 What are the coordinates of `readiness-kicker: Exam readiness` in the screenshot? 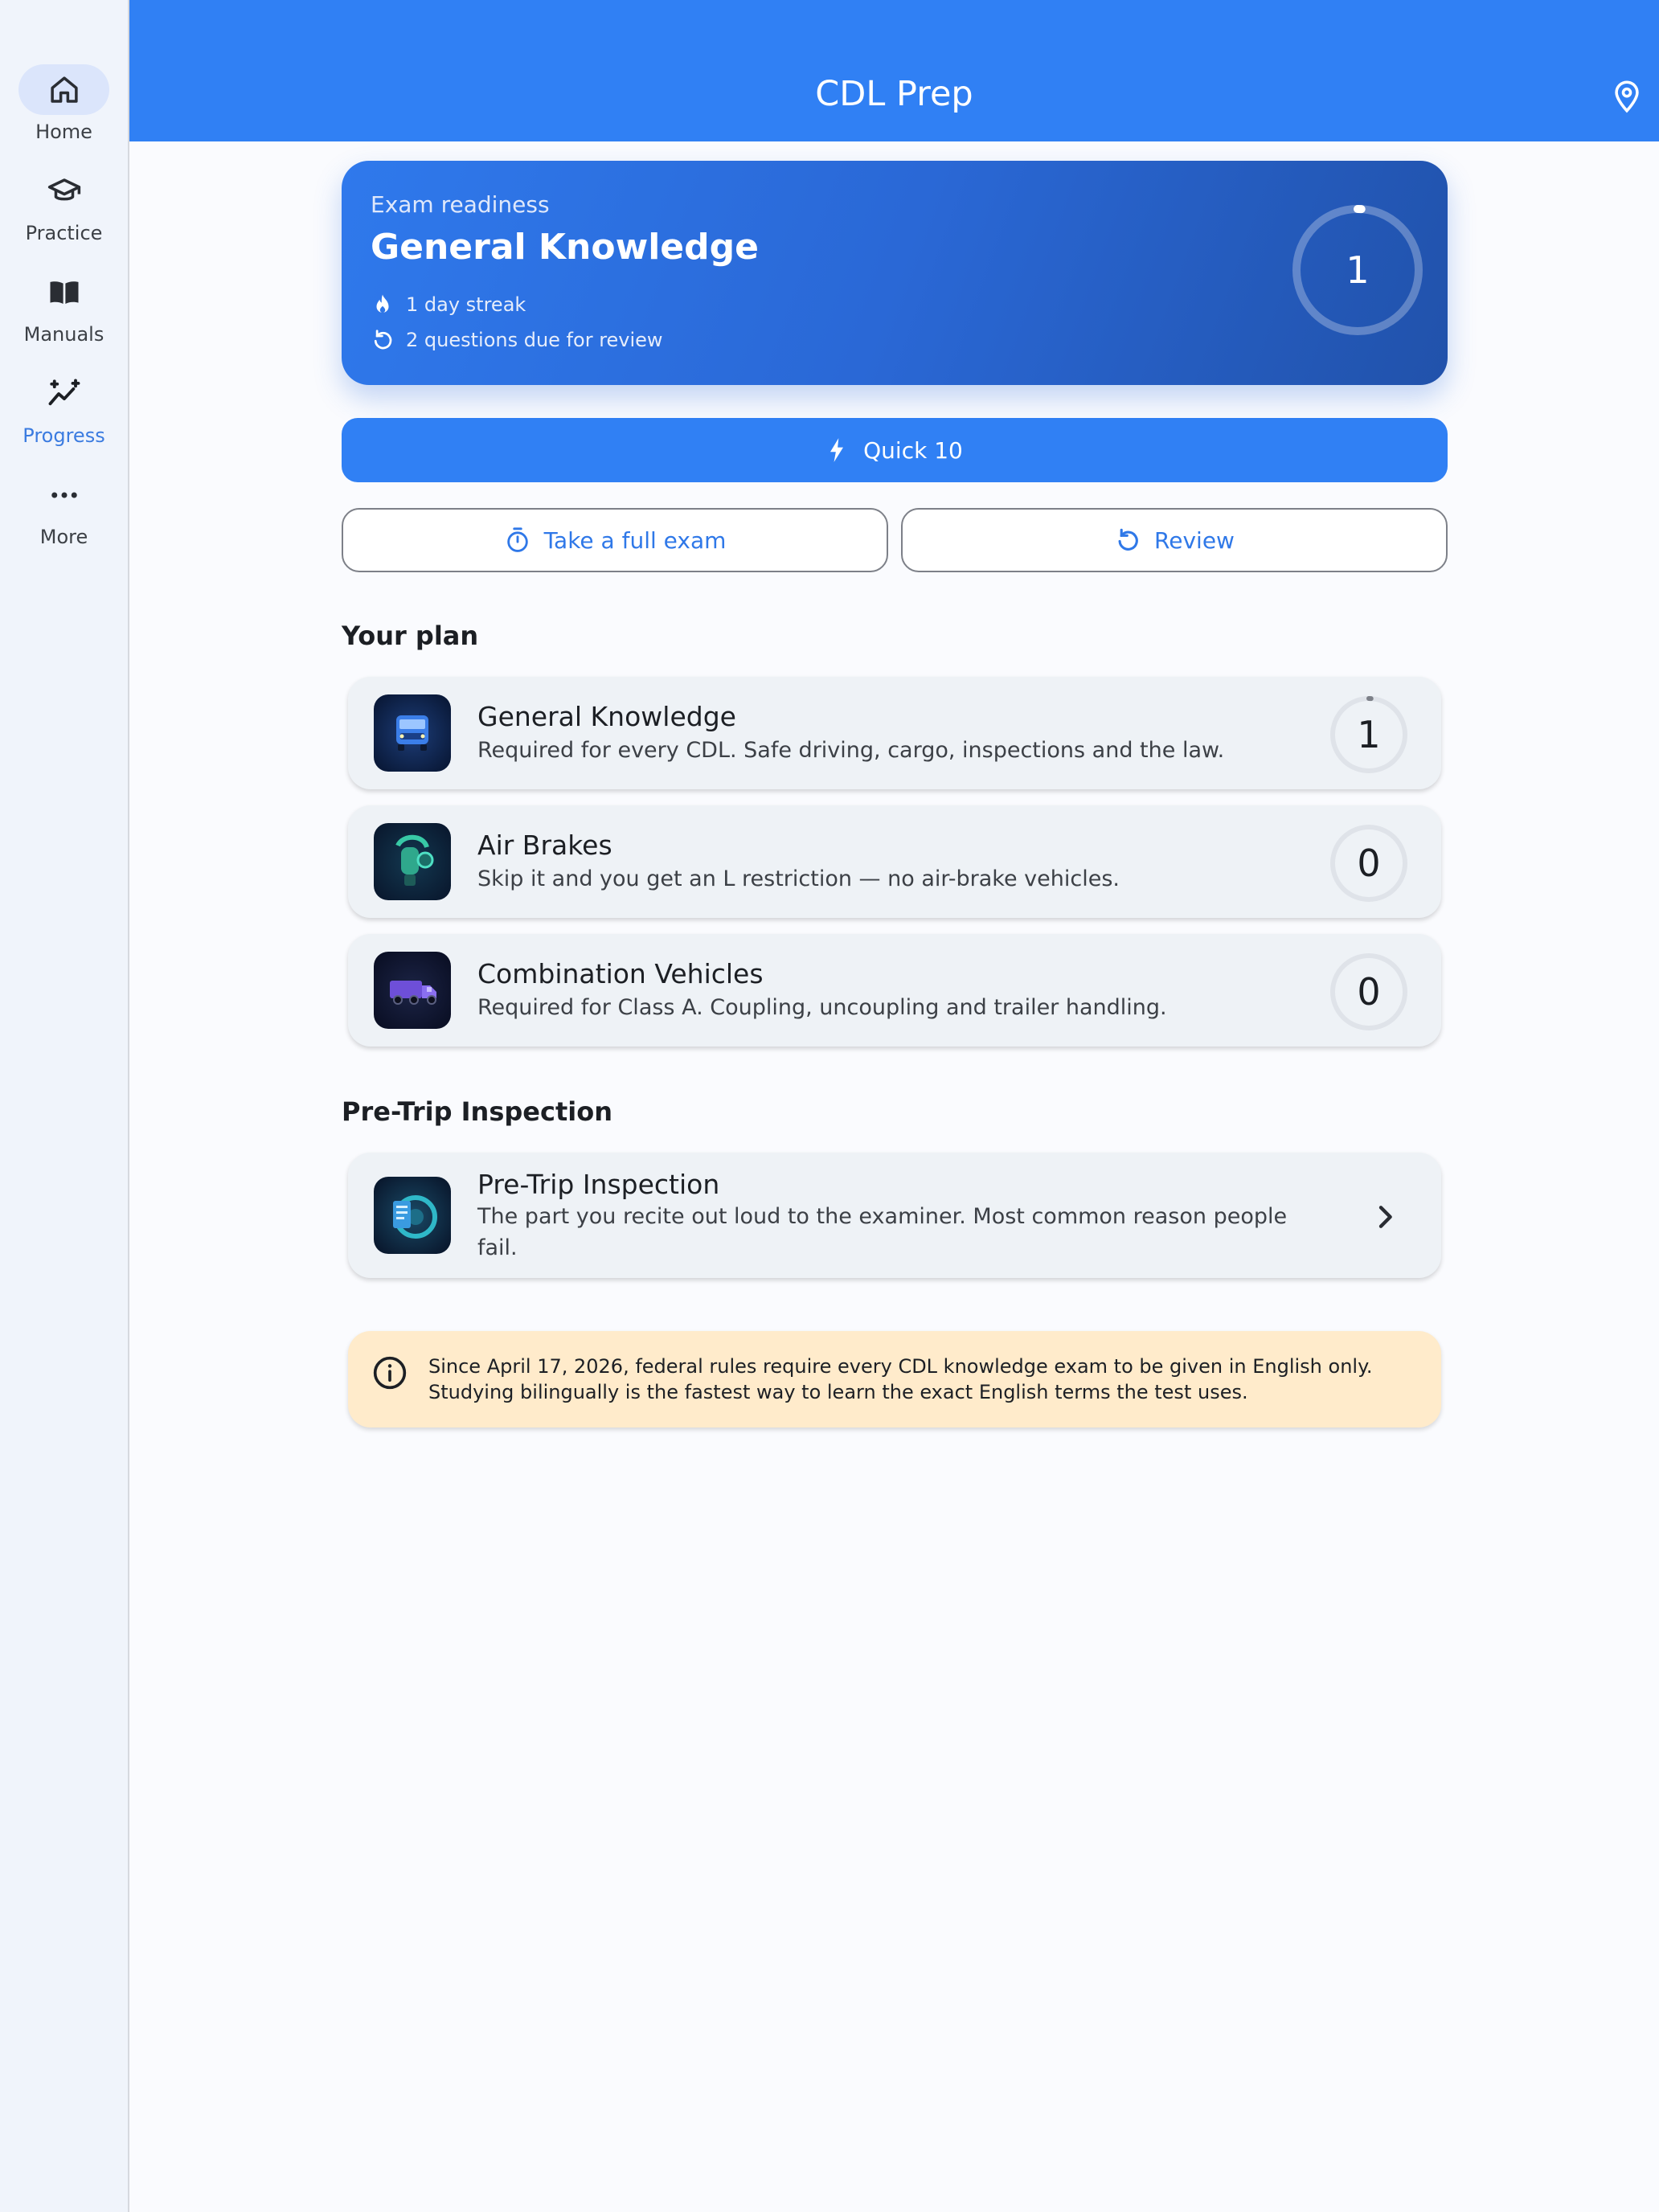 It's located at (460, 204).